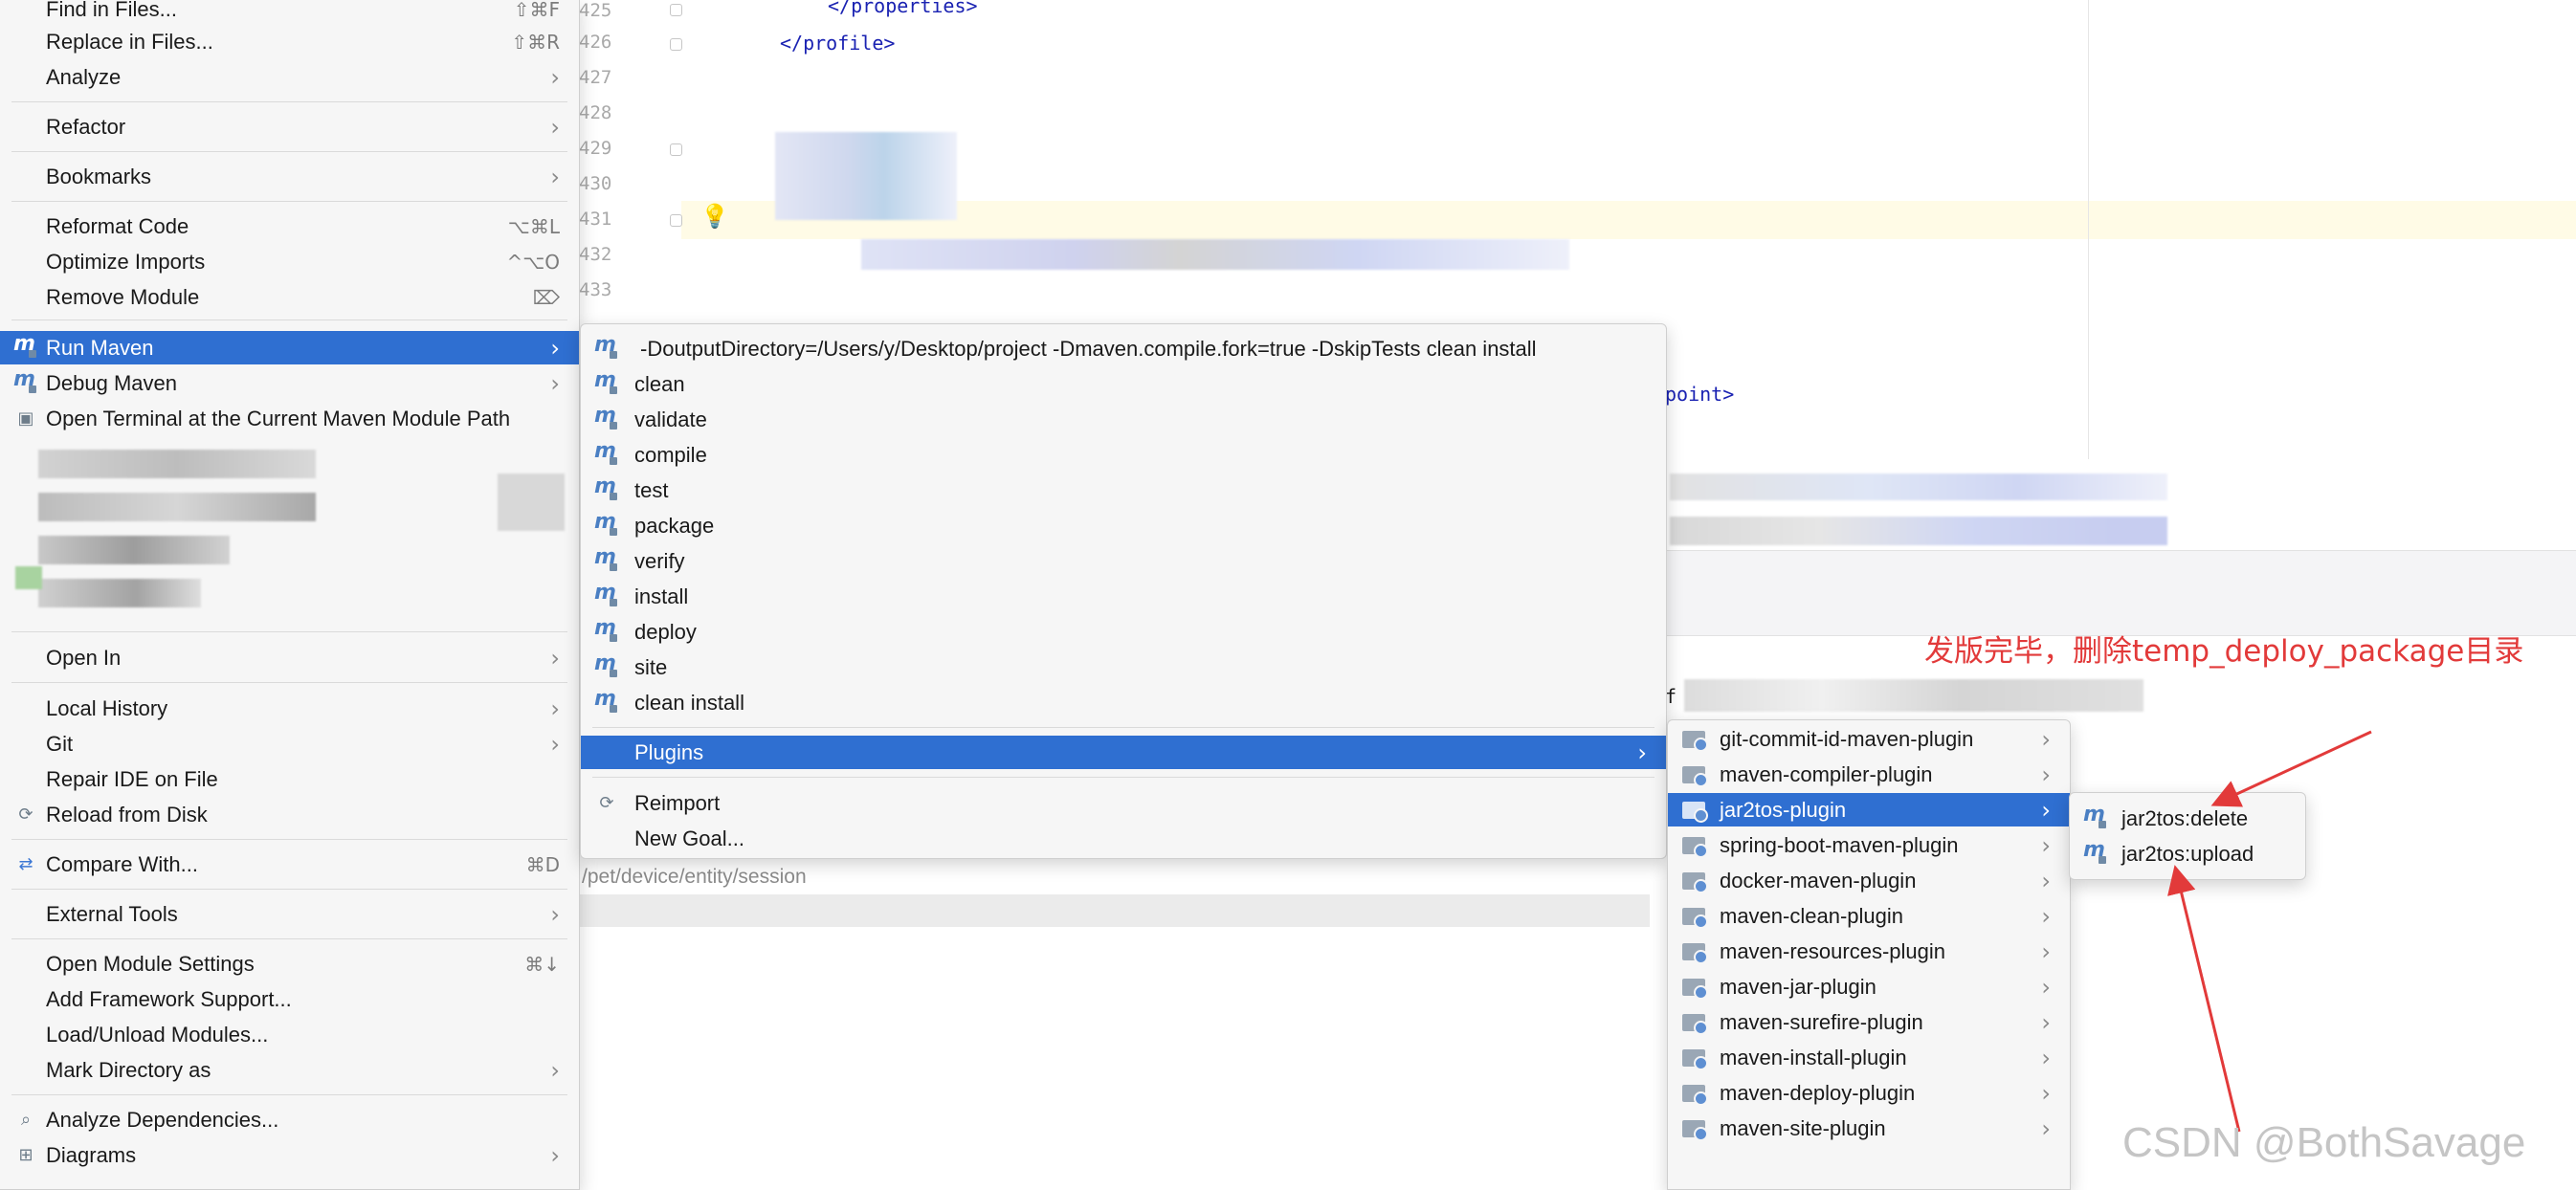  What do you see at coordinates (25, 346) in the screenshot?
I see `maven-run-icon` at bounding box center [25, 346].